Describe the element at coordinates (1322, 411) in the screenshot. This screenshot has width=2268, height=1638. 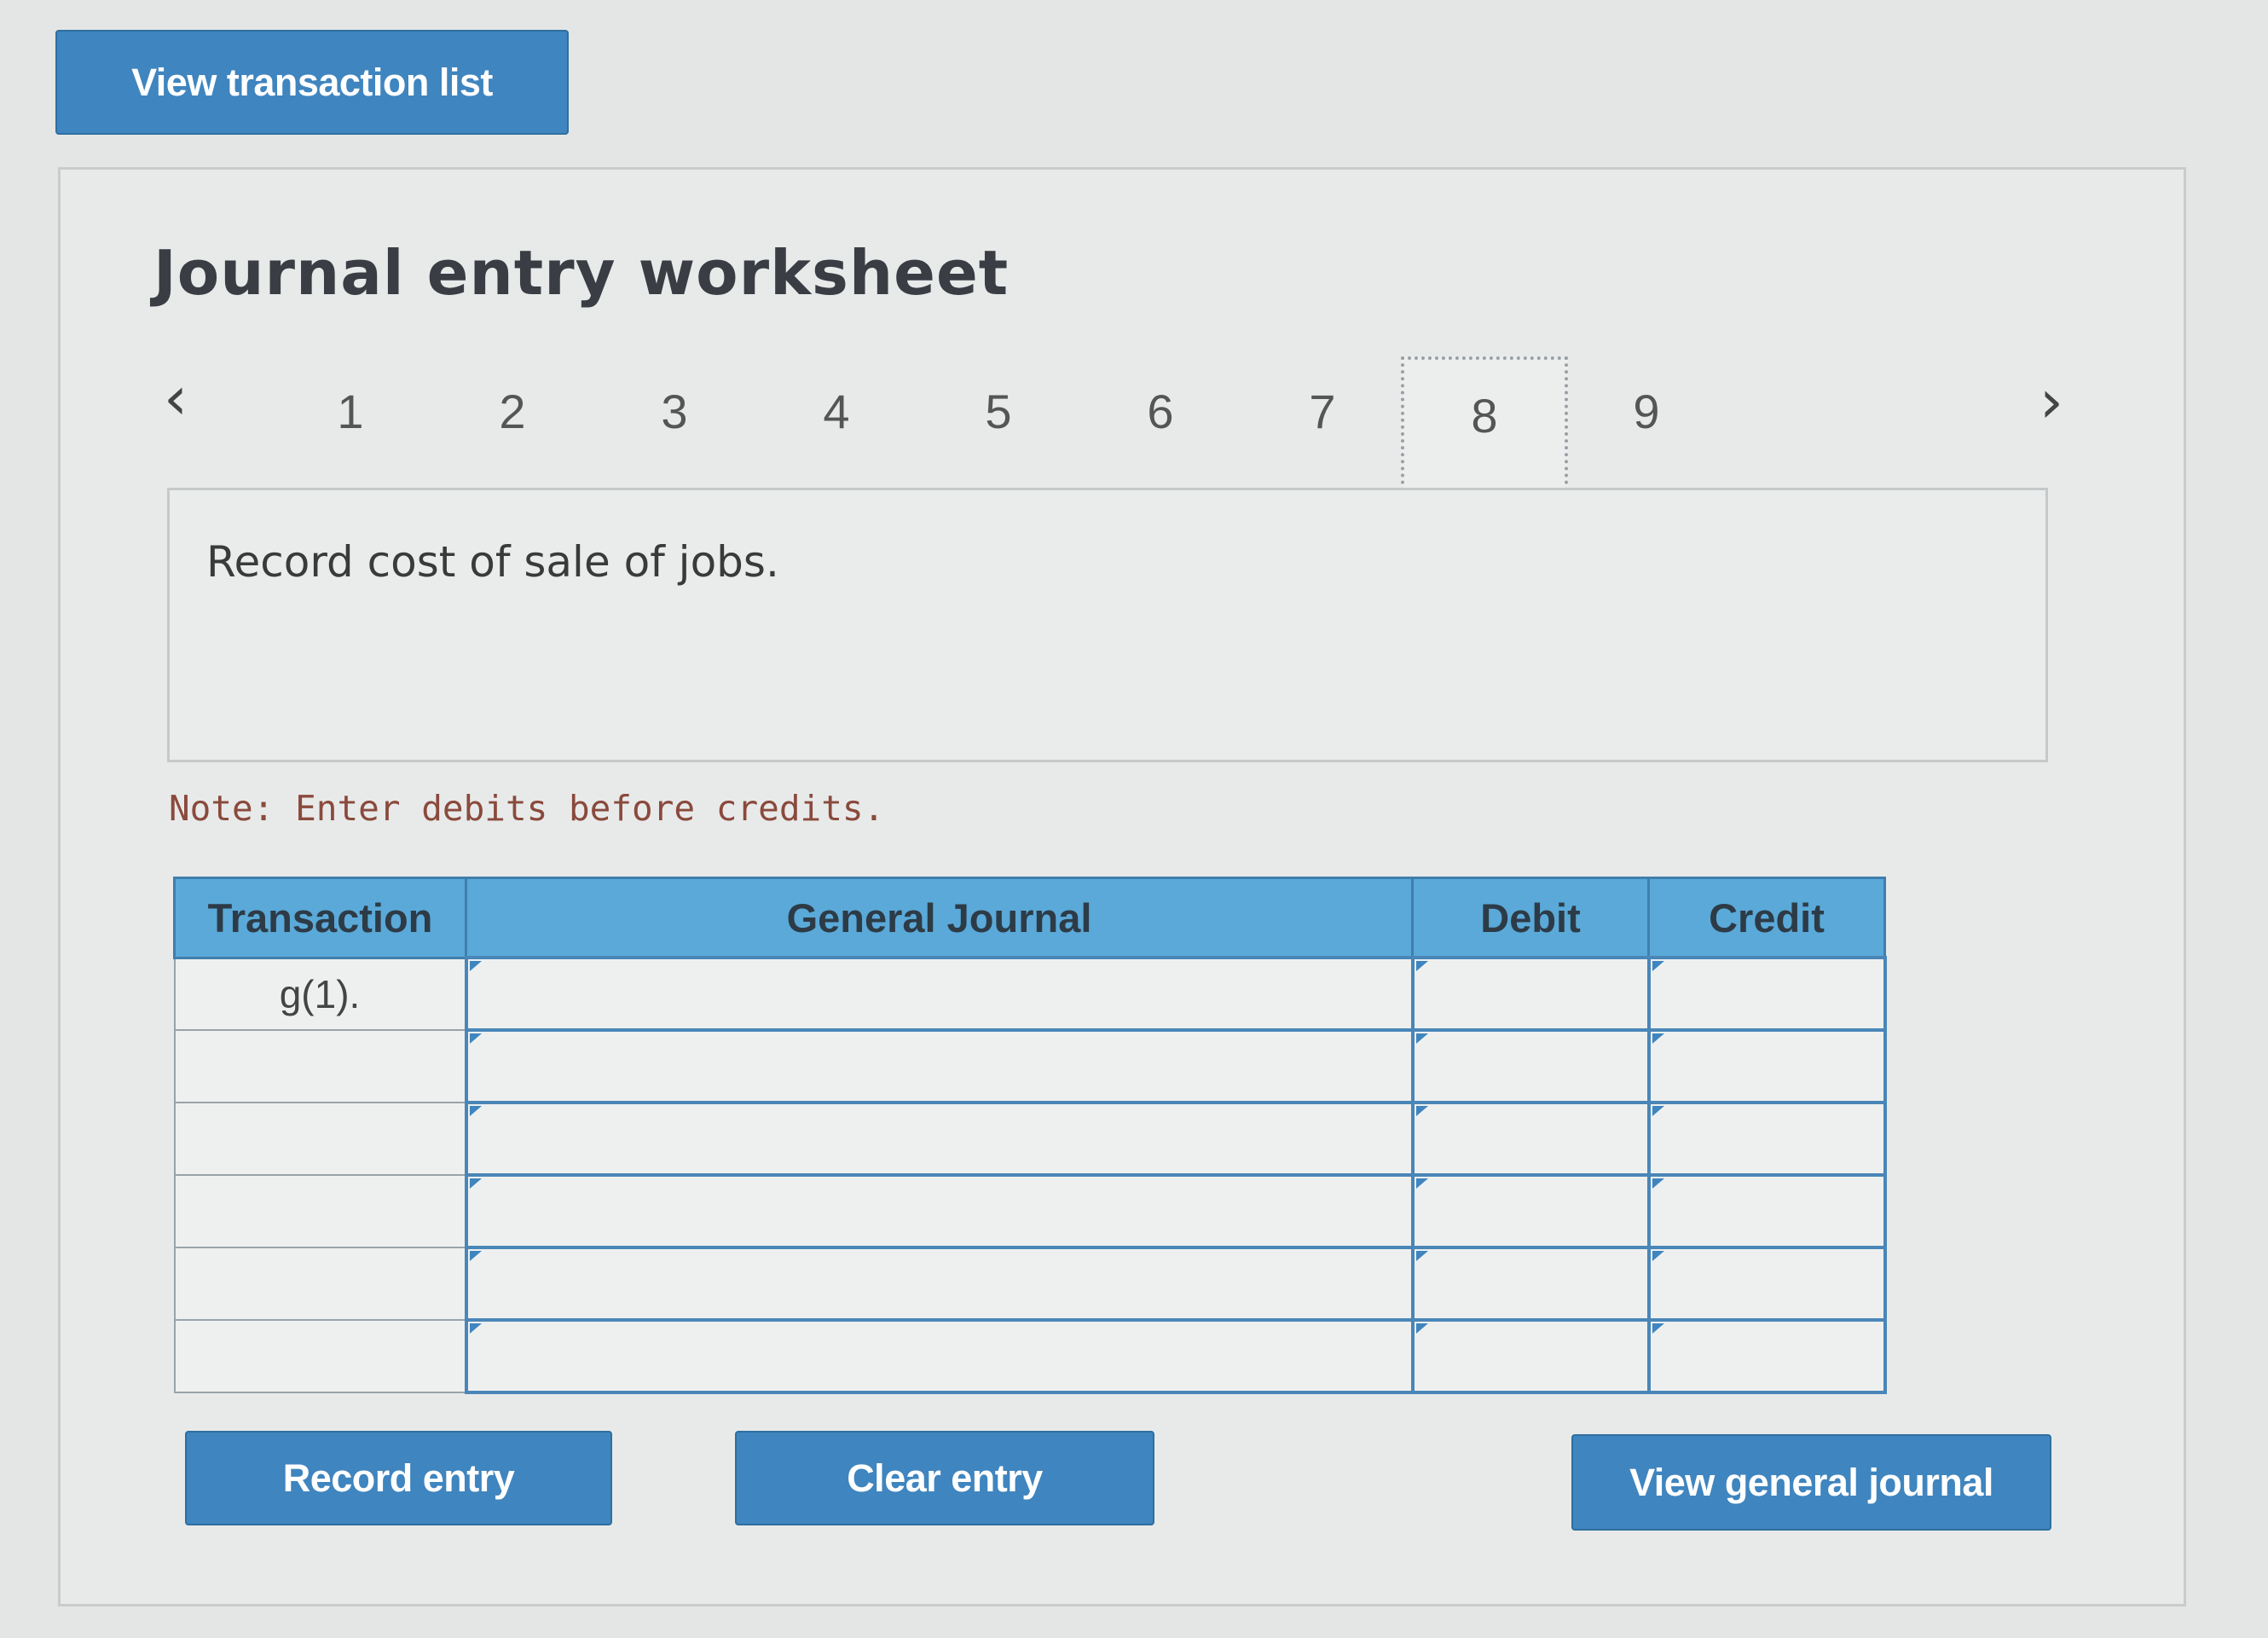
I see `page-tab-7: 7` at that location.